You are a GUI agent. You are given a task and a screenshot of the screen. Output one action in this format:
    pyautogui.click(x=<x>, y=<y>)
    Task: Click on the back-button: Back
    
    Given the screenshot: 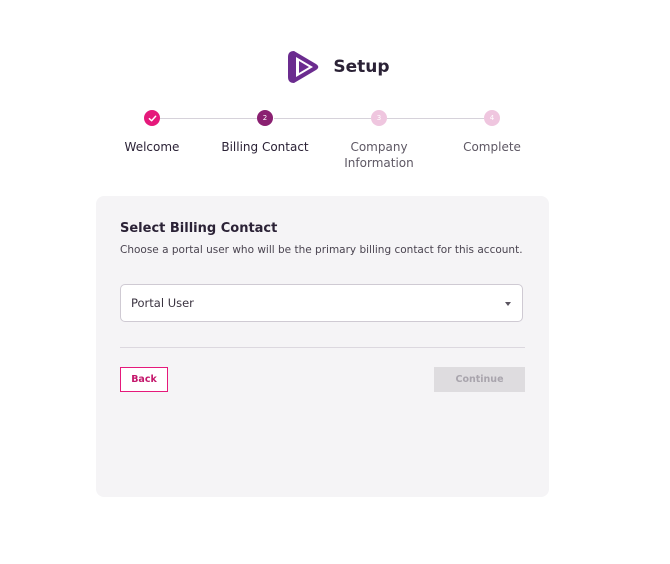 What is the action you would take?
    pyautogui.click(x=144, y=379)
    